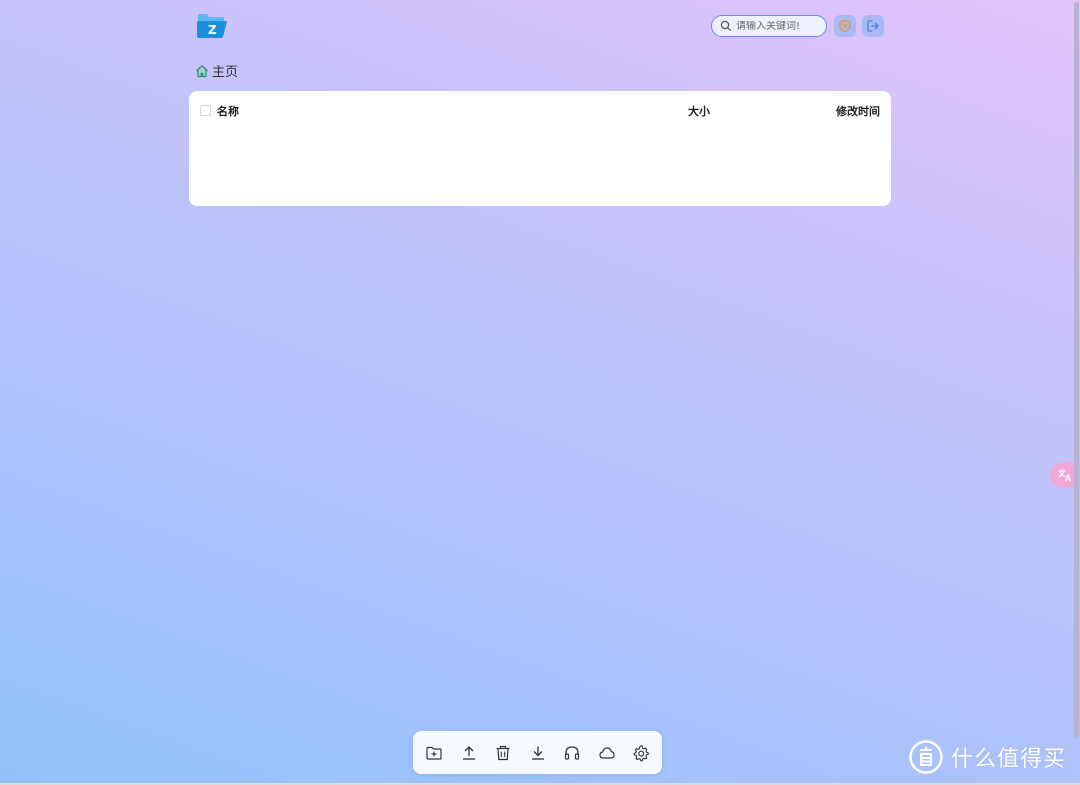 The height and width of the screenshot is (785, 1080). I want to click on settings-icon, so click(641, 752).